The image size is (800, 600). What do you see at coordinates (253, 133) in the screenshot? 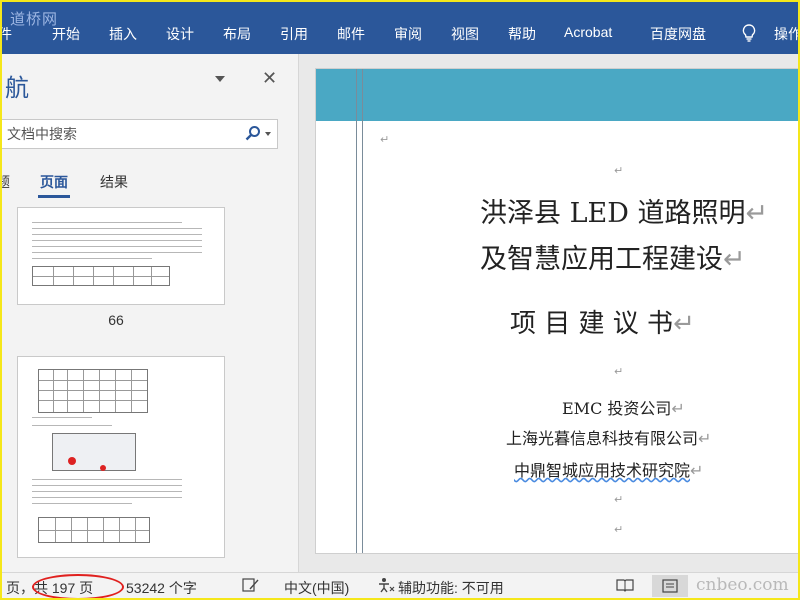
I see `search-icon` at bounding box center [253, 133].